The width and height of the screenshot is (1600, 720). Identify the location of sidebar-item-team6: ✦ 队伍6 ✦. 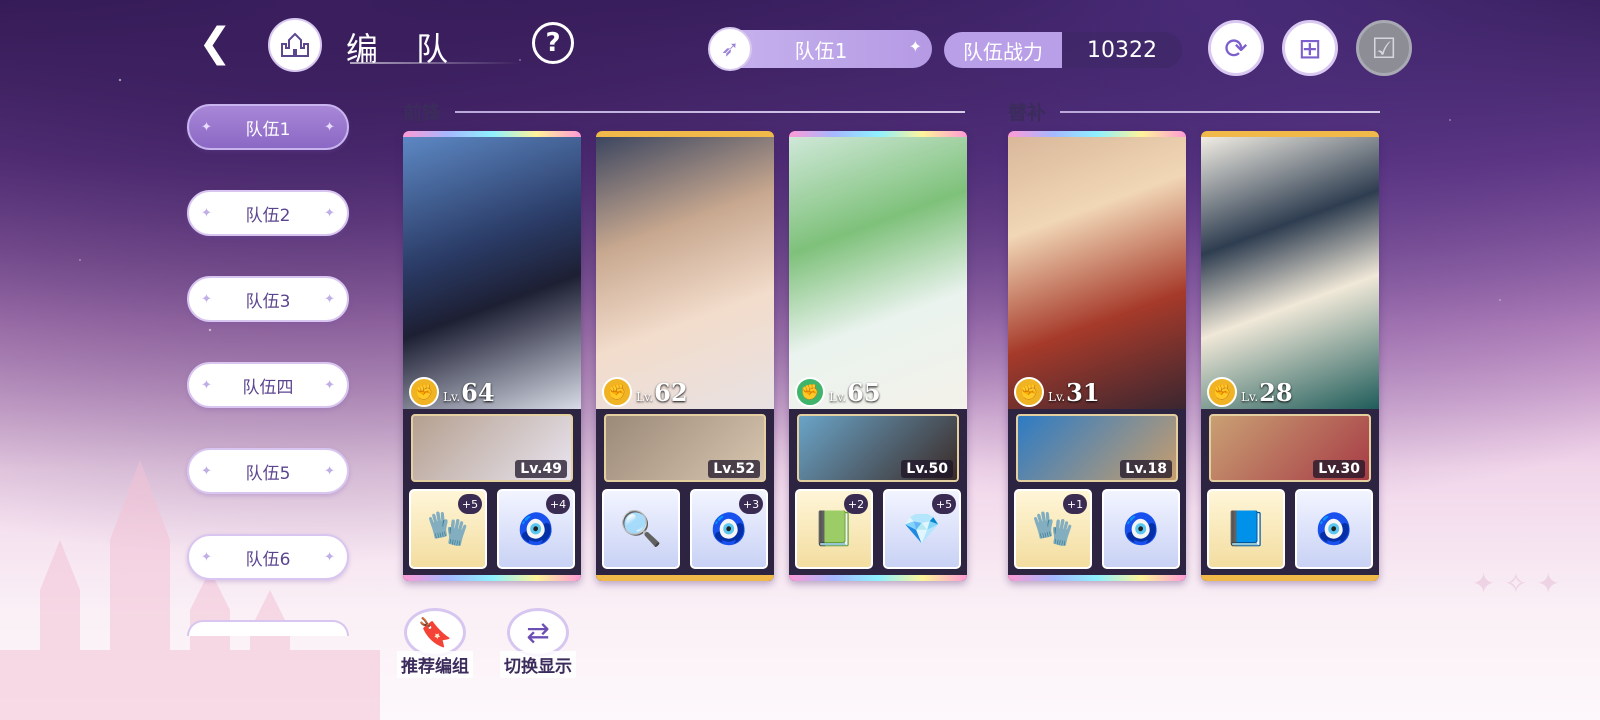
(268, 557).